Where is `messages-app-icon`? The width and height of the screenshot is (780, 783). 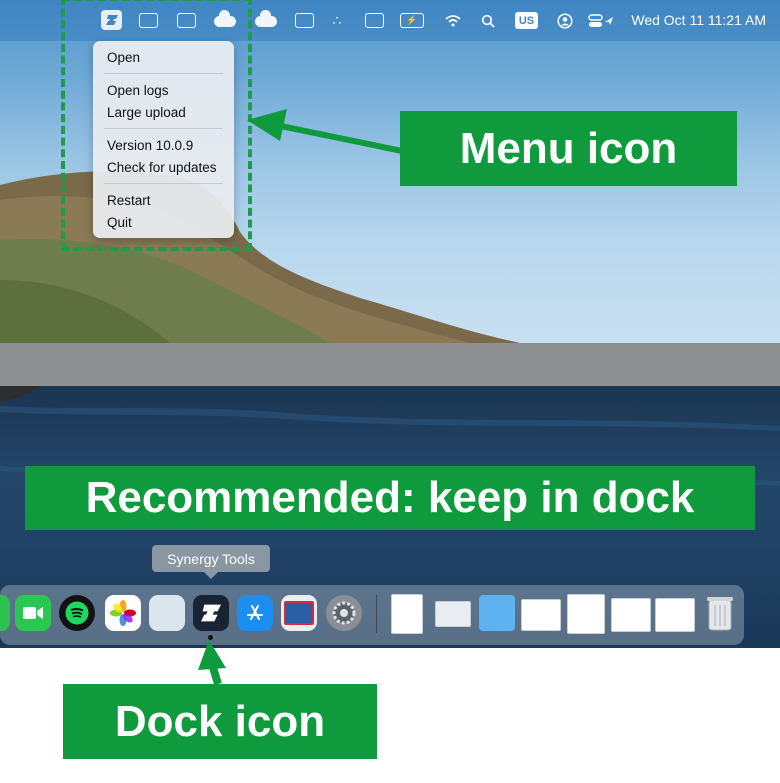 messages-app-icon is located at coordinates (5, 613).